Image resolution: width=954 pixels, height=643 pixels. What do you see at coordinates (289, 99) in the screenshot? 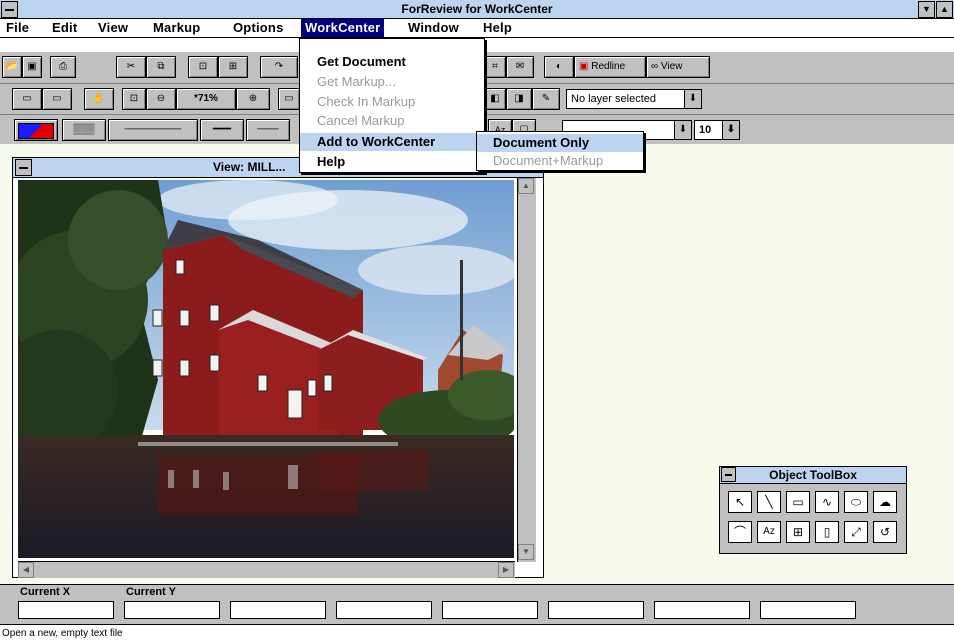
I see `fit-icon: ▭` at bounding box center [289, 99].